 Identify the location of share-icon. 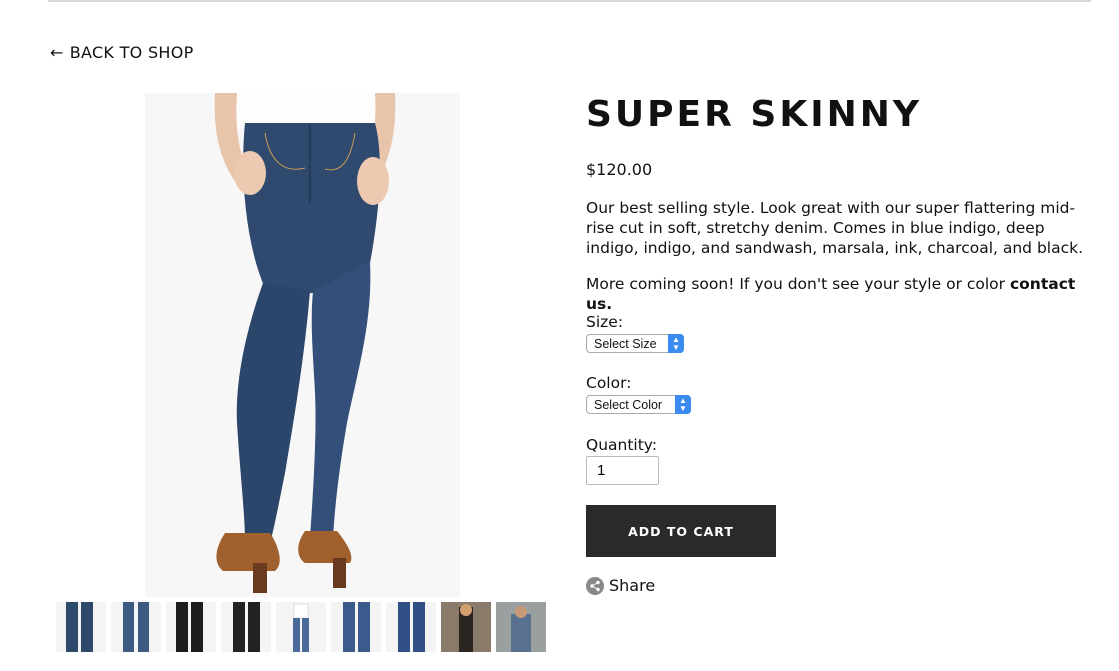
(595, 585).